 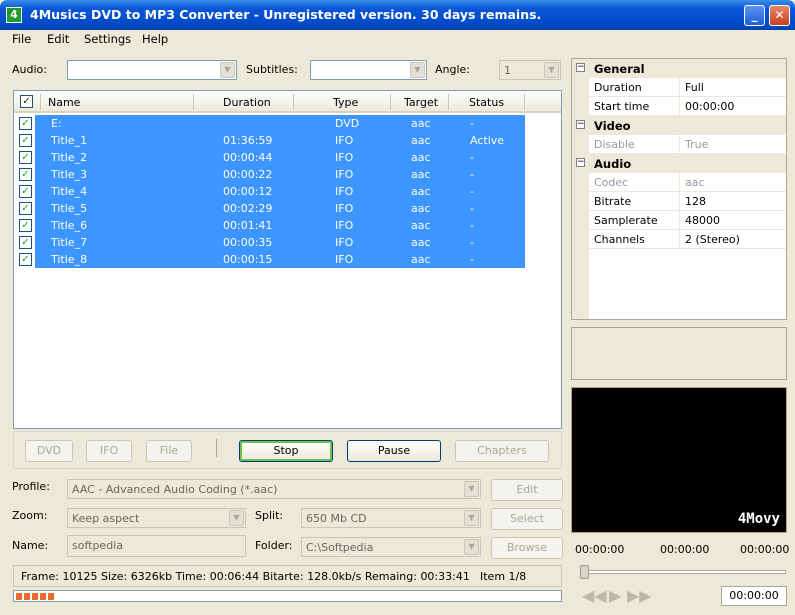 I want to click on property-key: Bitrate, so click(x=613, y=201).